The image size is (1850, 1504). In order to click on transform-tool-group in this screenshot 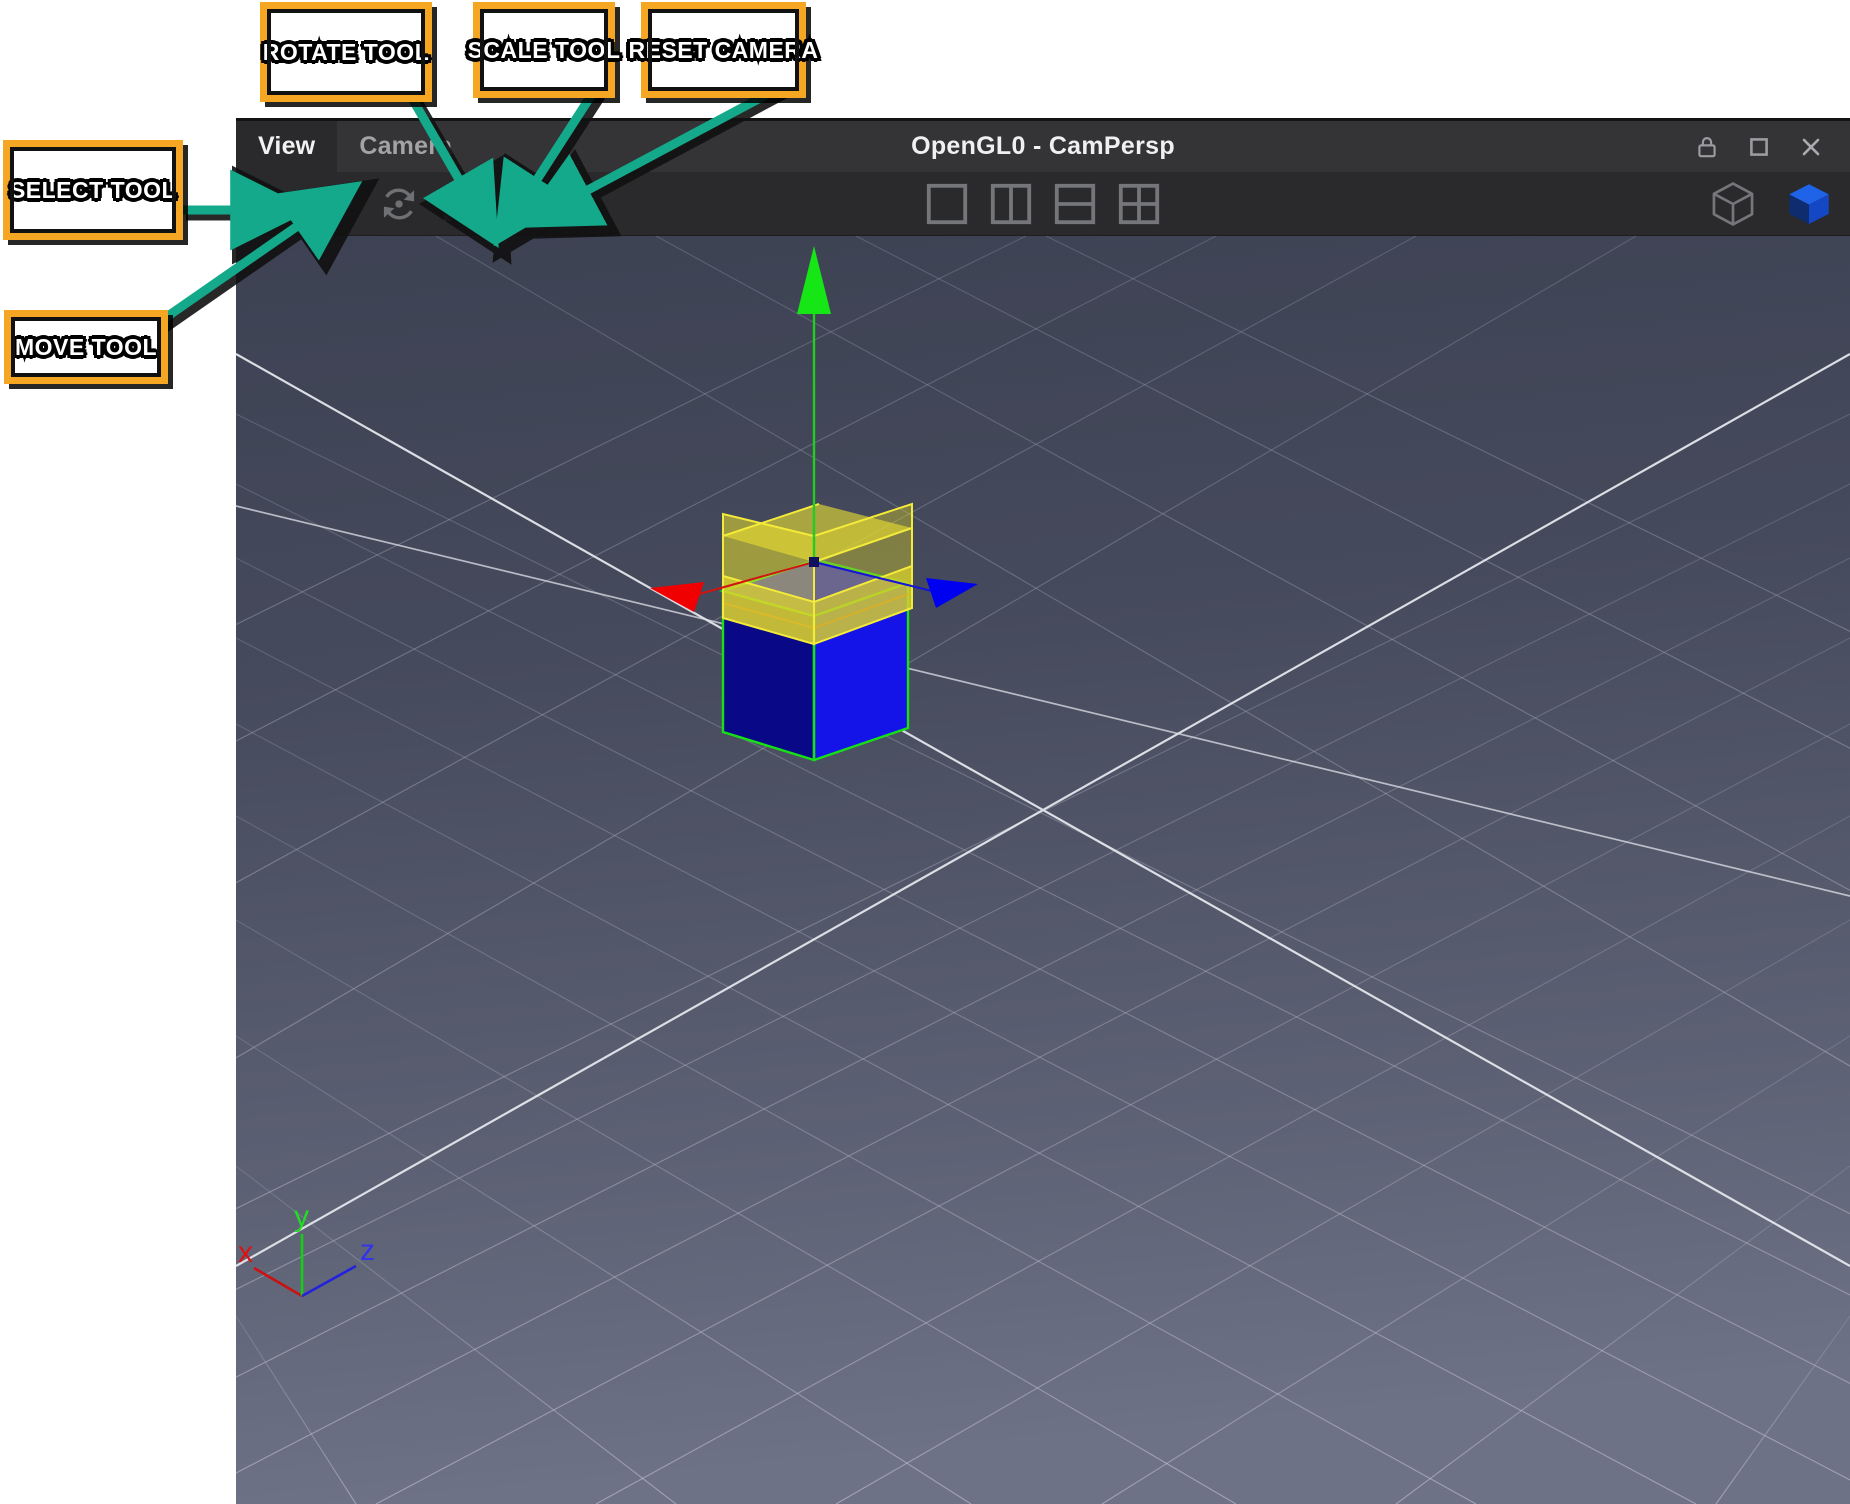, I will do `click(394, 204)`.